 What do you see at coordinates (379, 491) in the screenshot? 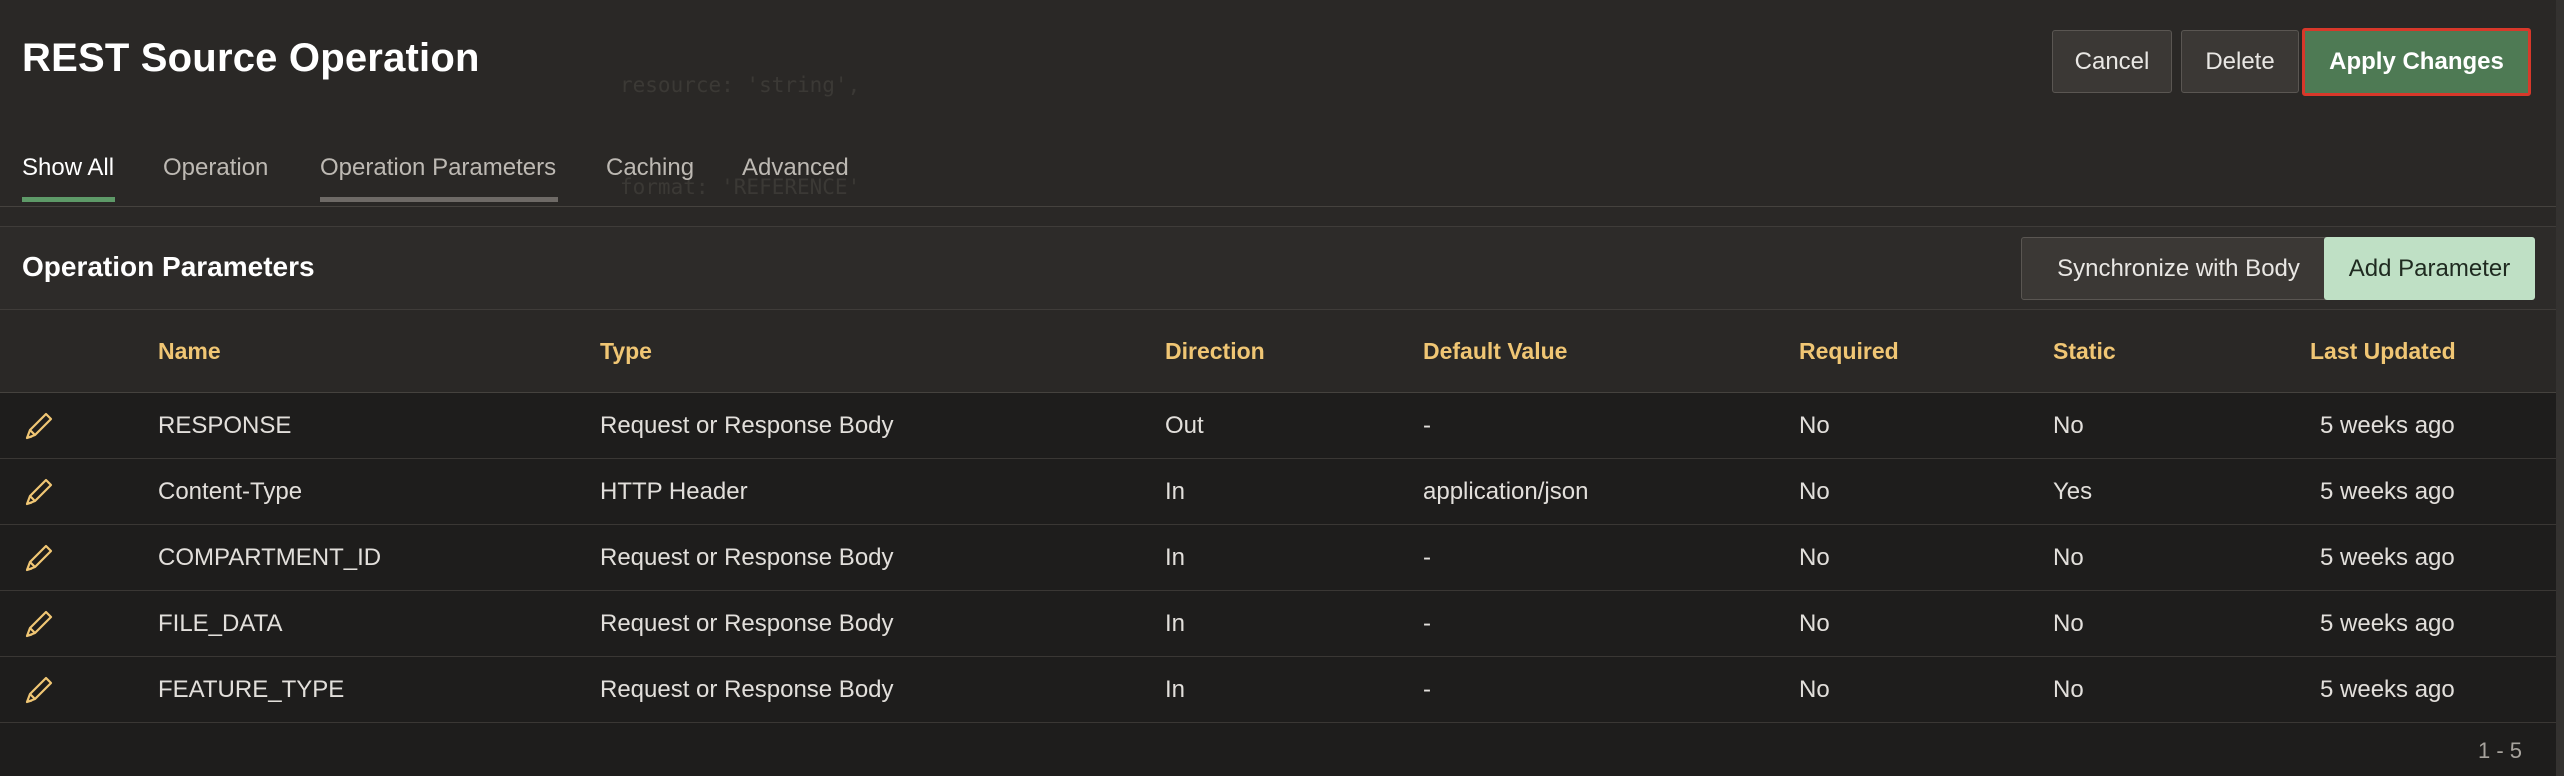
I see `cell-name: Content-Type` at bounding box center [379, 491].